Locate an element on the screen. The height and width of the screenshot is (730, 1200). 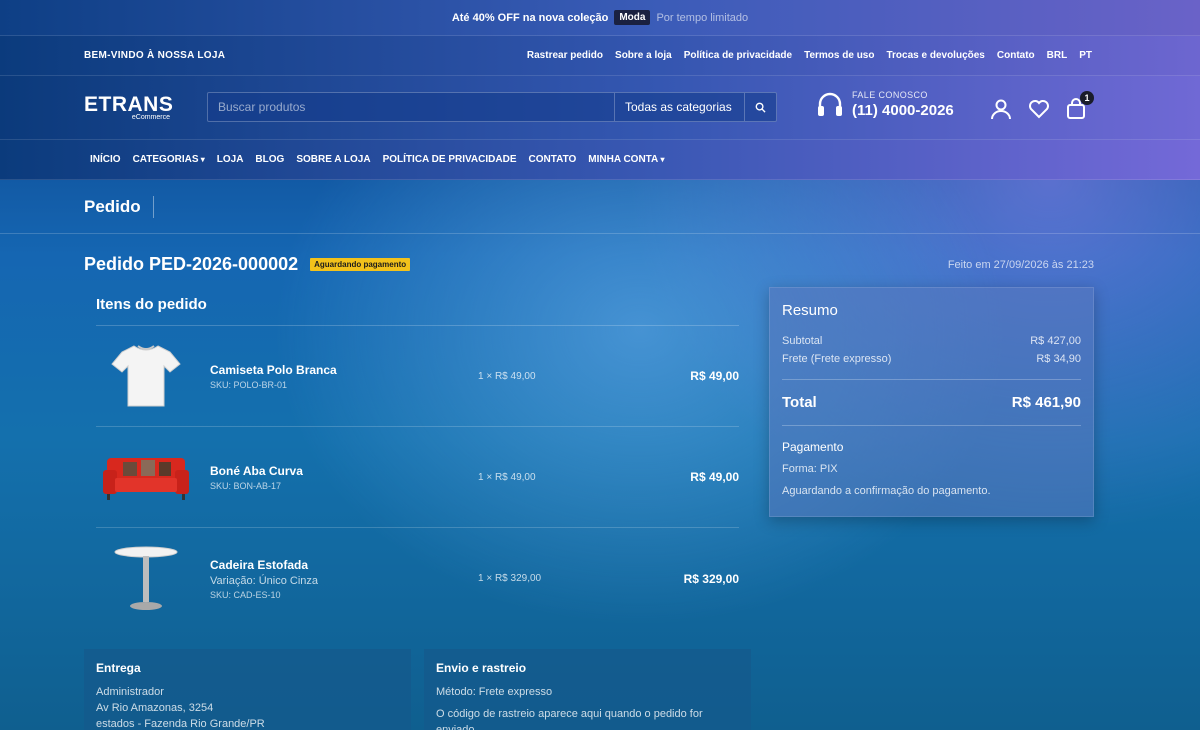
promo-tag: Moda is located at coordinates (632, 17).